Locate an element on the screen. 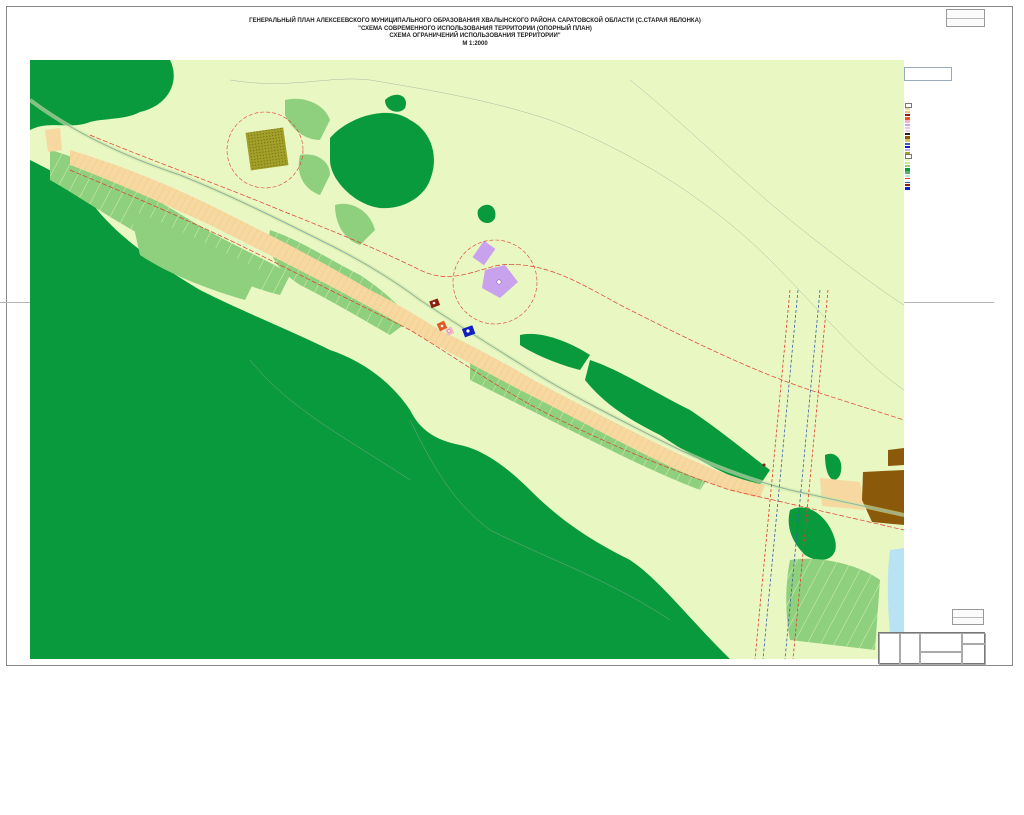 The image size is (1024, 815). school-icon is located at coordinates (499, 282).